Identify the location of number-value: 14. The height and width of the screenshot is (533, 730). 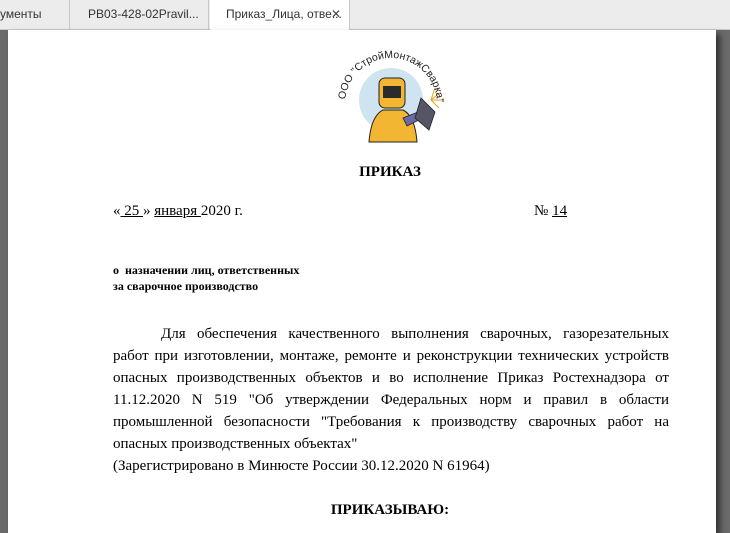
(560, 211).